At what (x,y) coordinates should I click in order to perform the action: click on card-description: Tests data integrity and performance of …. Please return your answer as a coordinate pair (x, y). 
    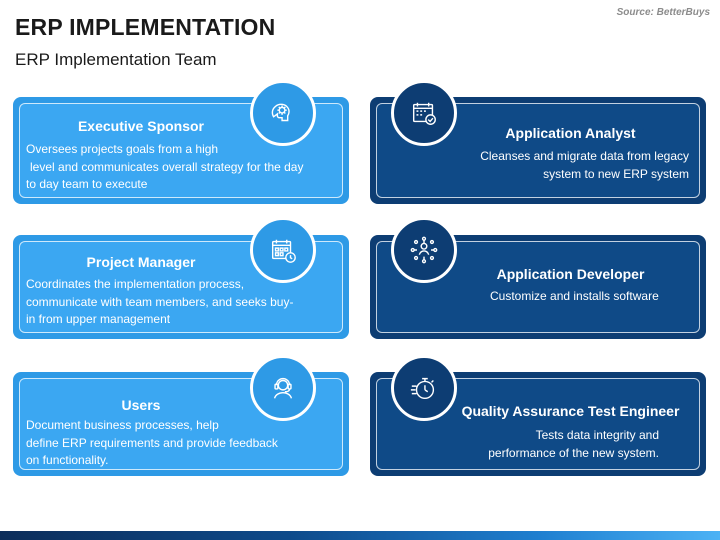
    Looking at the image, I should click on (573, 444).